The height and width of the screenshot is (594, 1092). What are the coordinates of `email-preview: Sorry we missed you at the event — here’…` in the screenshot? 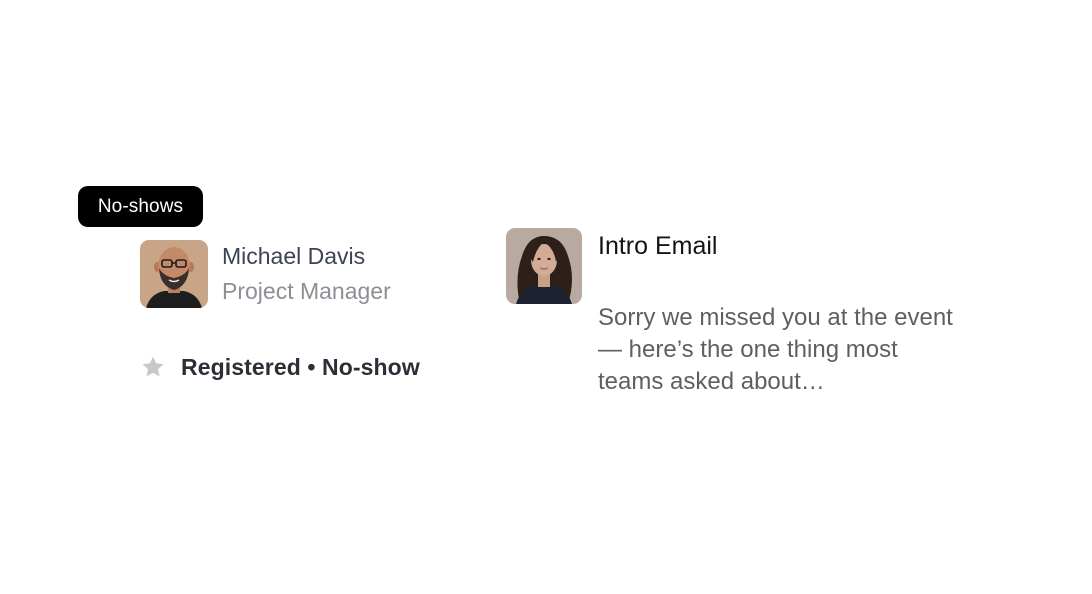 It's located at (775, 349).